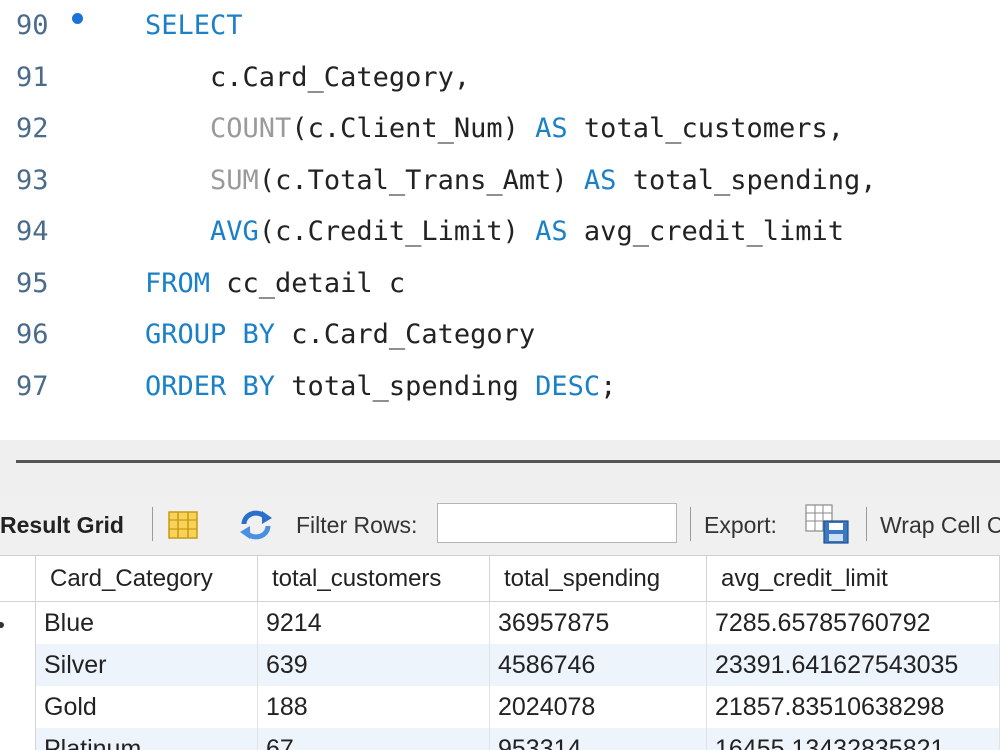 Image resolution: width=1000 pixels, height=750 pixels. What do you see at coordinates (32, 128) in the screenshot?
I see `line-number: 92` at bounding box center [32, 128].